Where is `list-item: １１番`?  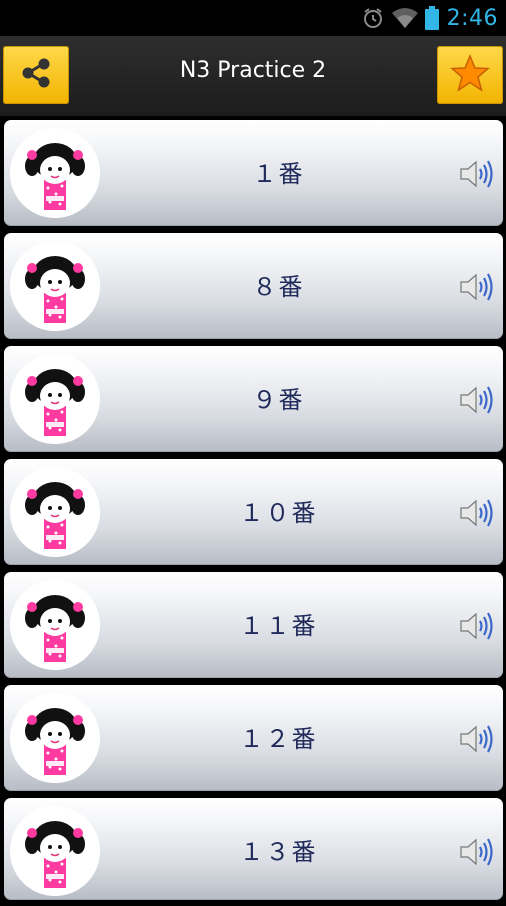 list-item: １１番 is located at coordinates (253, 625).